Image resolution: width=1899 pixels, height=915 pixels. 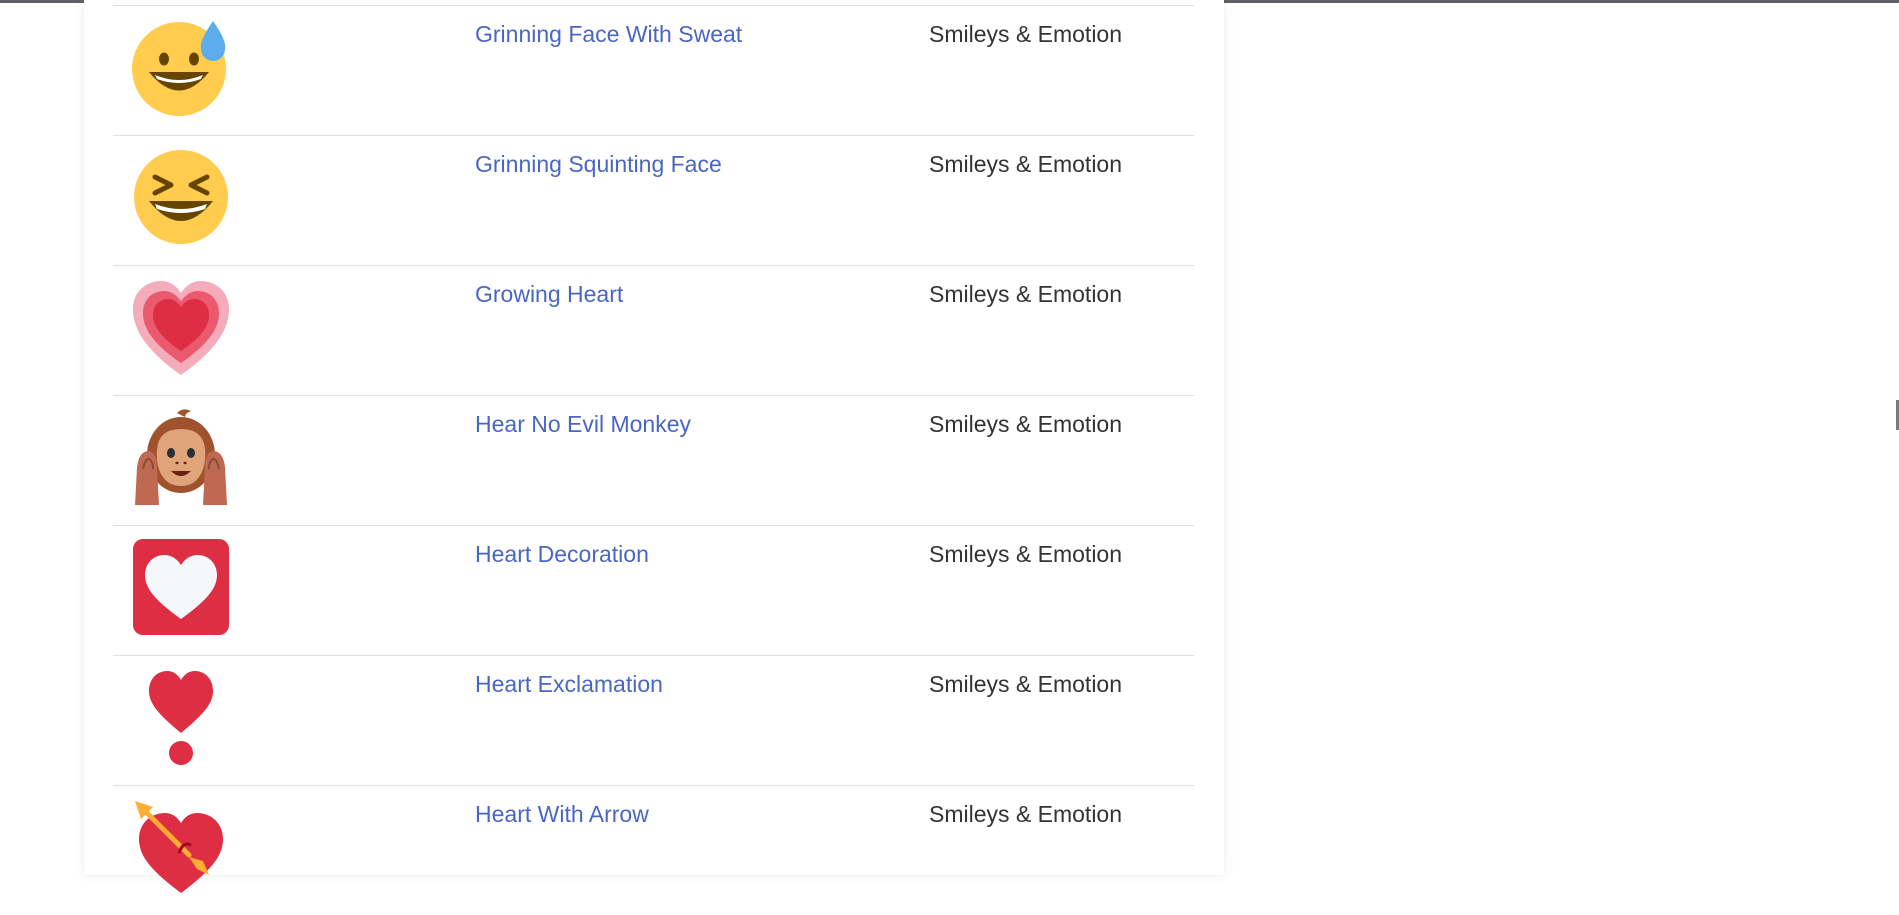 I want to click on heart-exclamation-icon, so click(x=181, y=717).